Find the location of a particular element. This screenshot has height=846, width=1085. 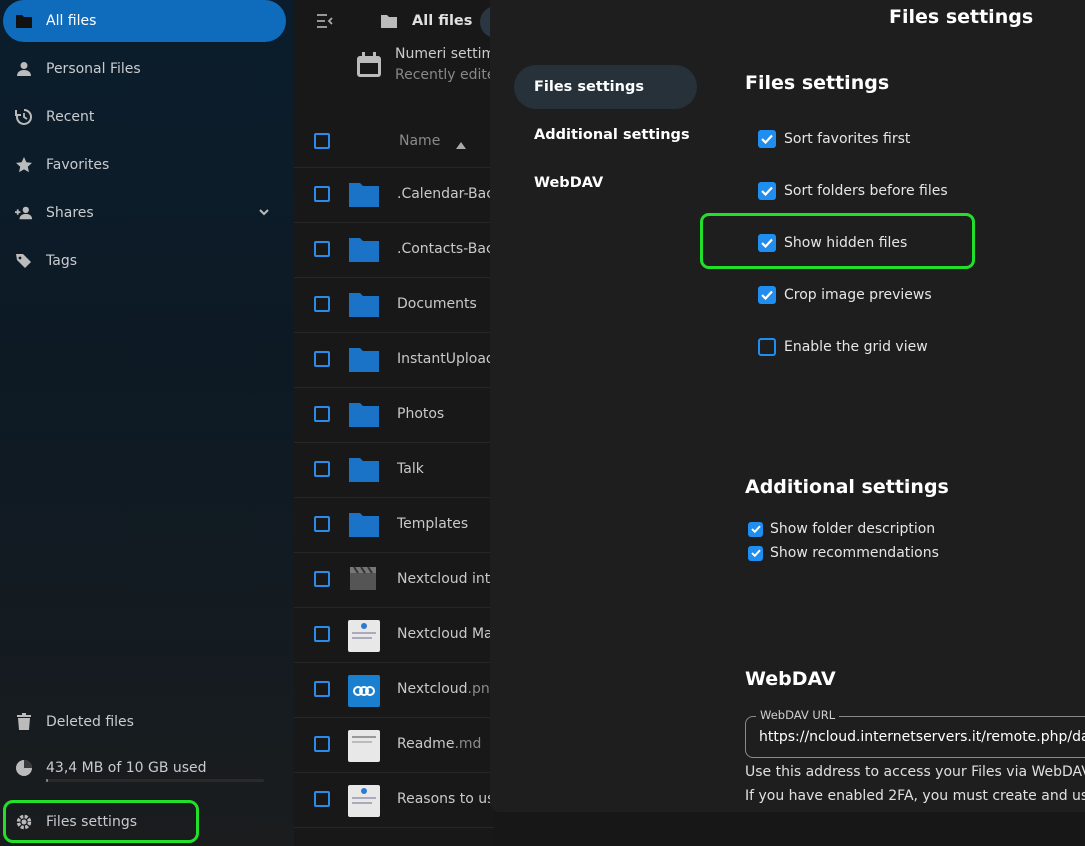

text-file-icon is located at coordinates (364, 746).